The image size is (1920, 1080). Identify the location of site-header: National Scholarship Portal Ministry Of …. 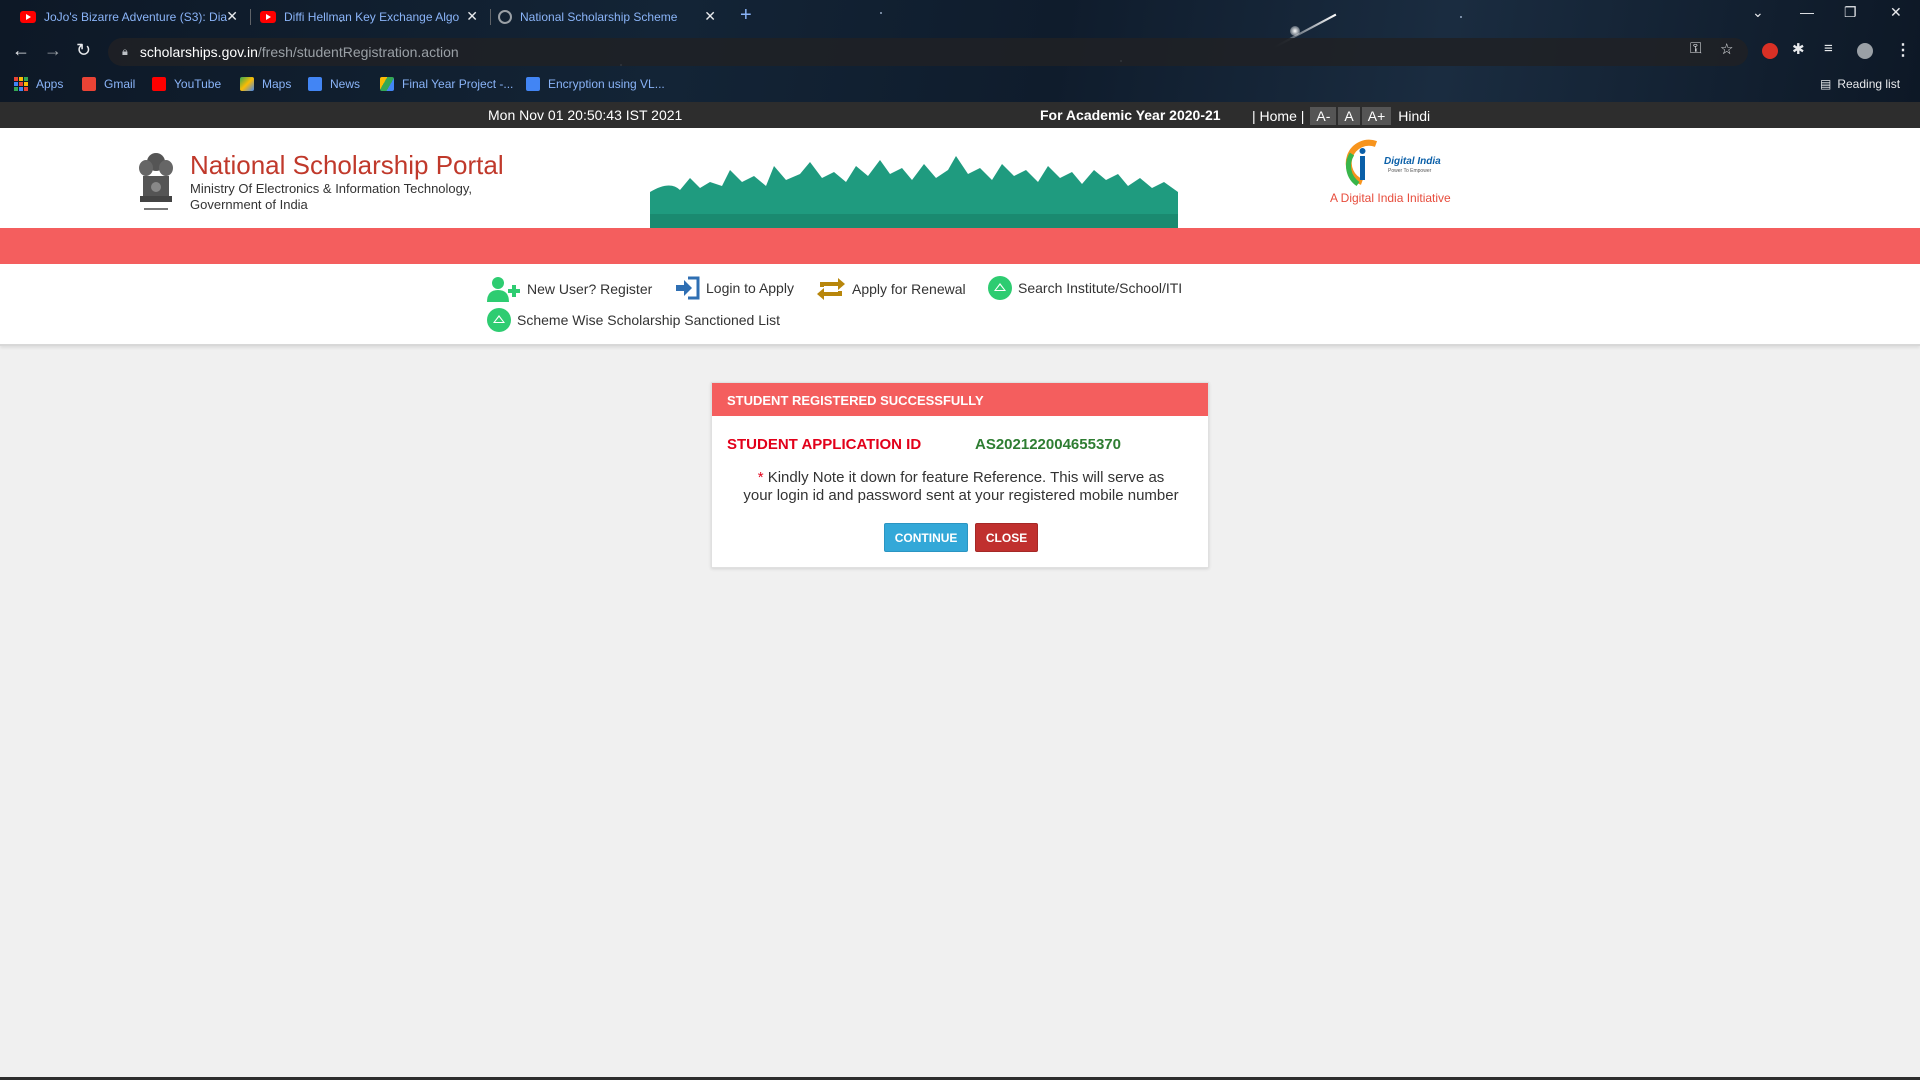
(960, 178).